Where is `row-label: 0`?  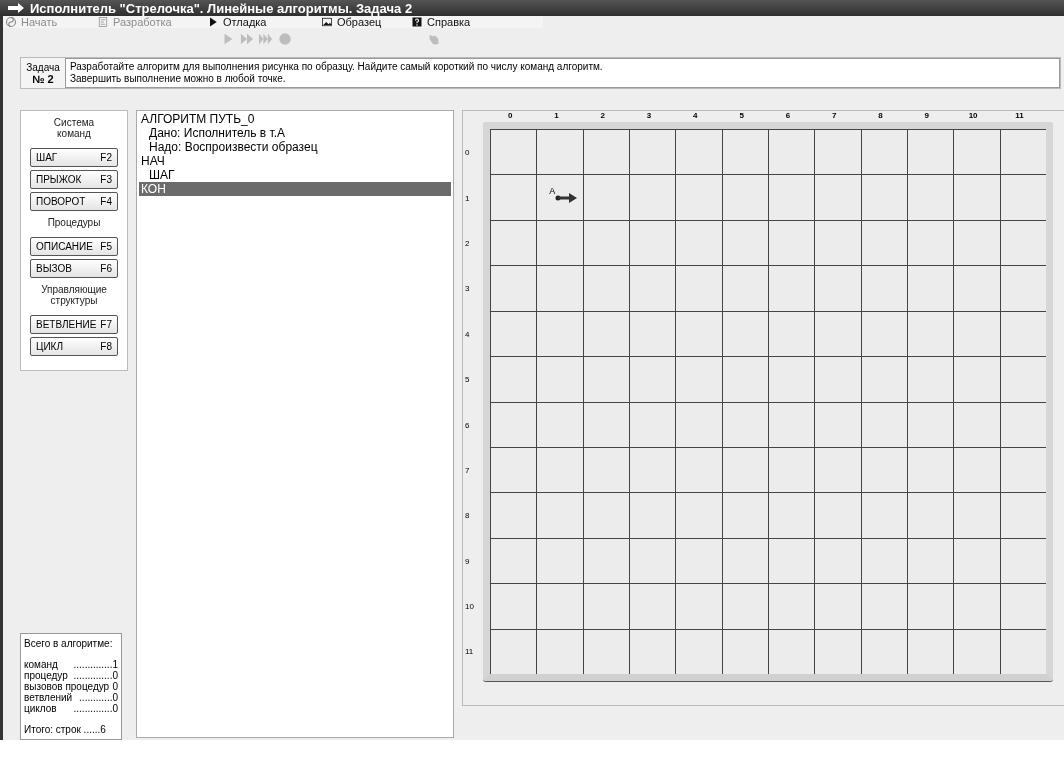 row-label: 0 is located at coordinates (467, 153).